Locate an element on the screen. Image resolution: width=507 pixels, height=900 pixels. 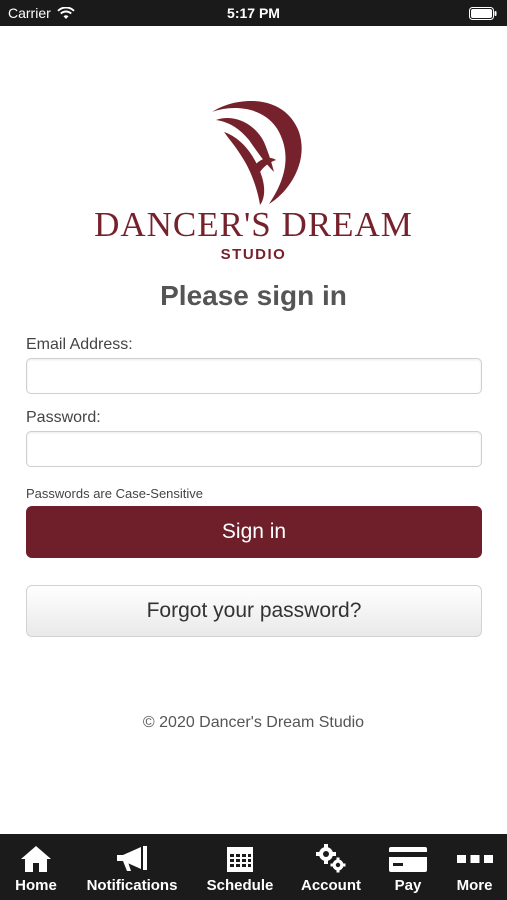
page-title: Please sign in is located at coordinates (253, 295).